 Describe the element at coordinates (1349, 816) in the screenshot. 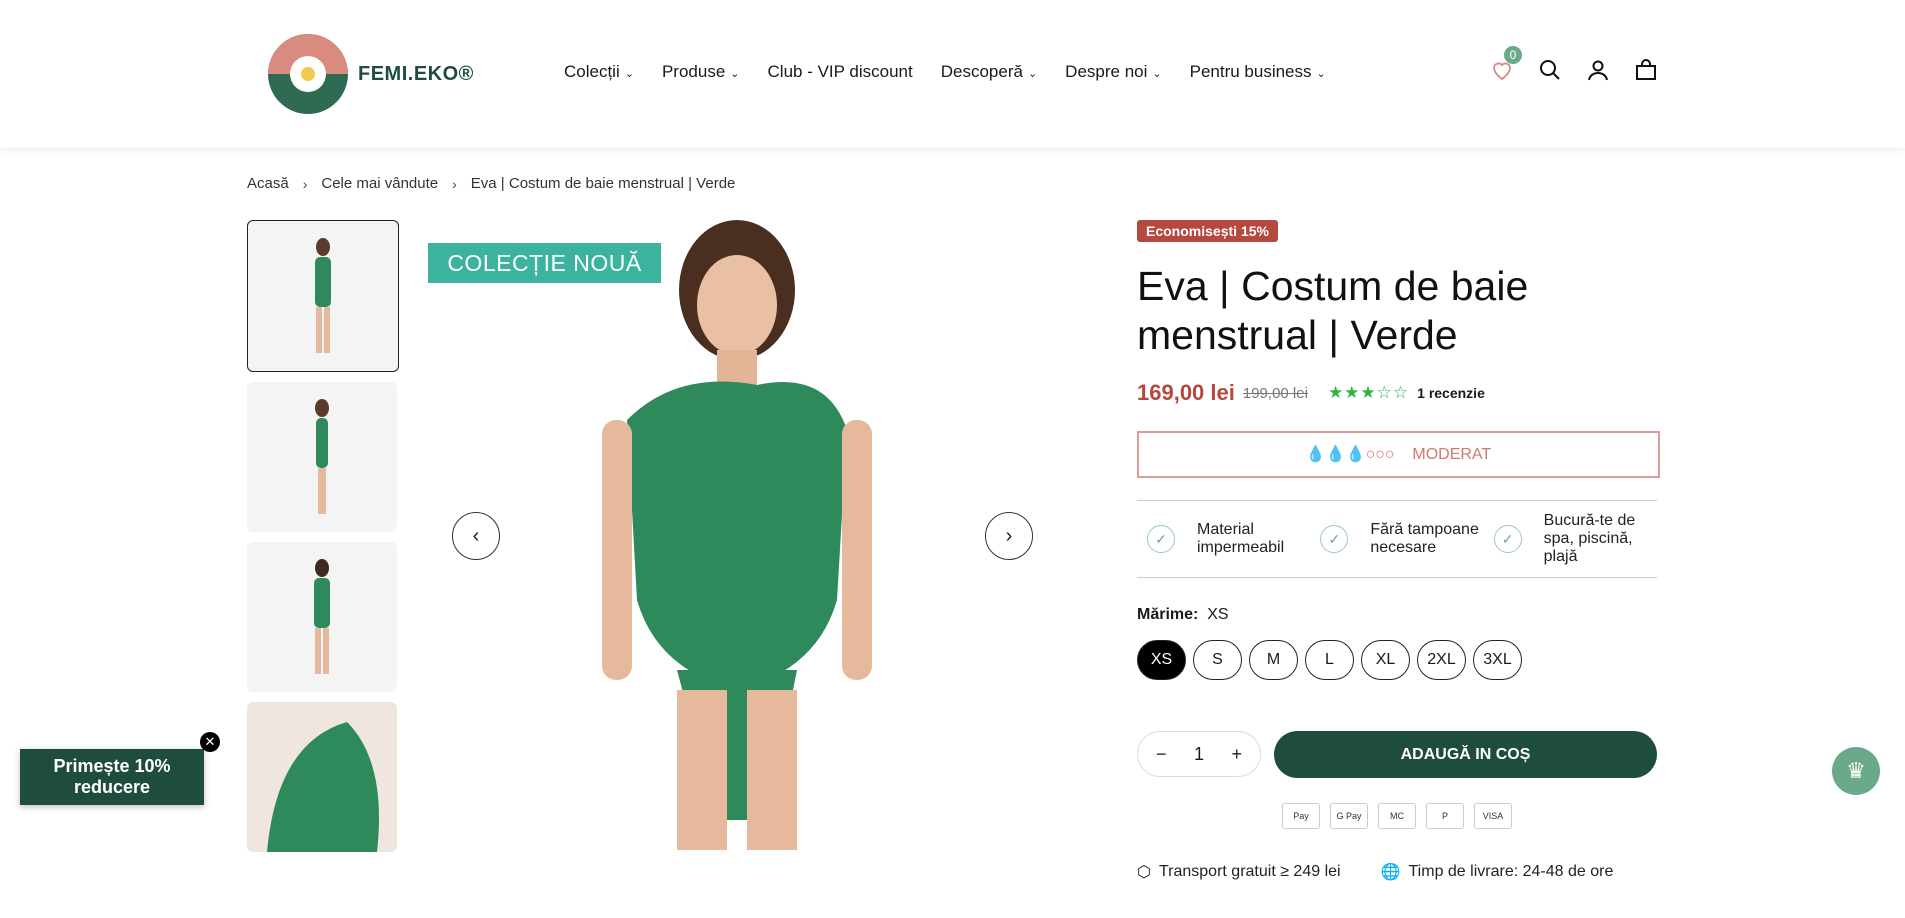

I see `google-pay-icon: G Pay` at that location.